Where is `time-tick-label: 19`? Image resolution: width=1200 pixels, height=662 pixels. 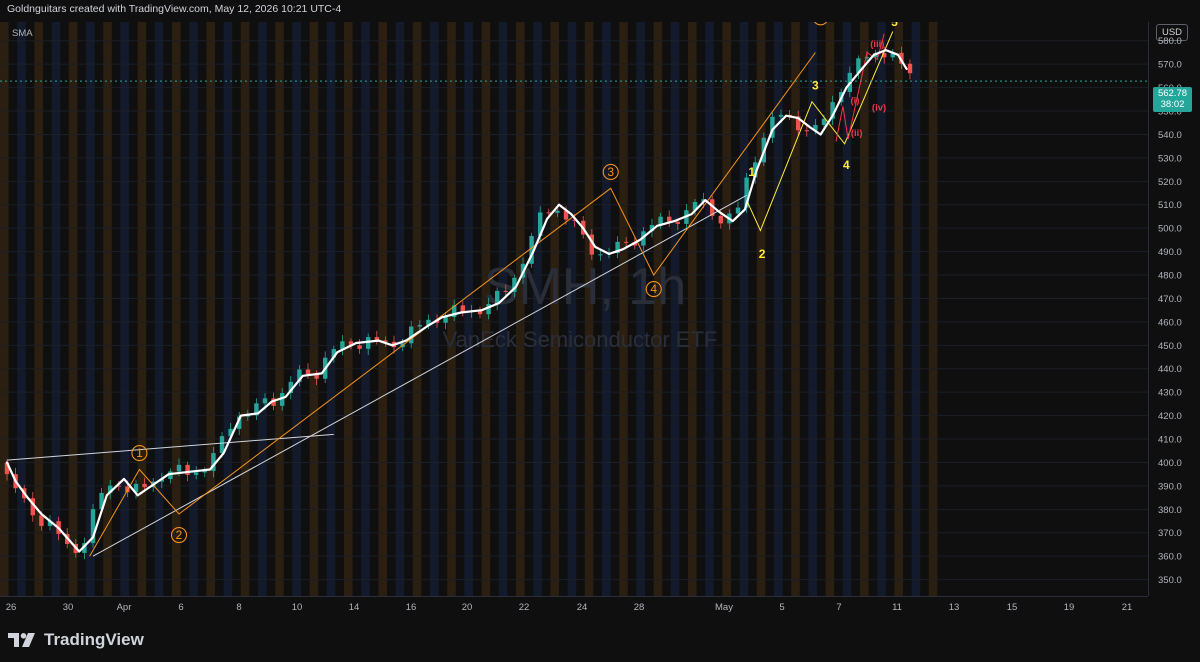
time-tick-label: 19 is located at coordinates (1069, 607).